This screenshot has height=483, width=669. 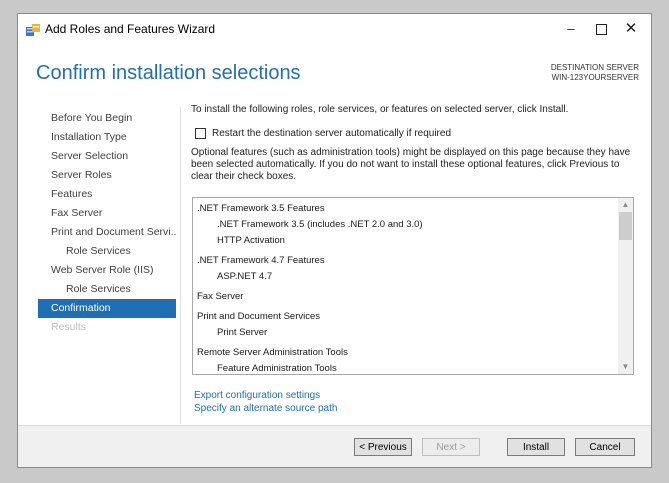 I want to click on list-item: .NET Framework 4.7 Features, so click(x=261, y=260).